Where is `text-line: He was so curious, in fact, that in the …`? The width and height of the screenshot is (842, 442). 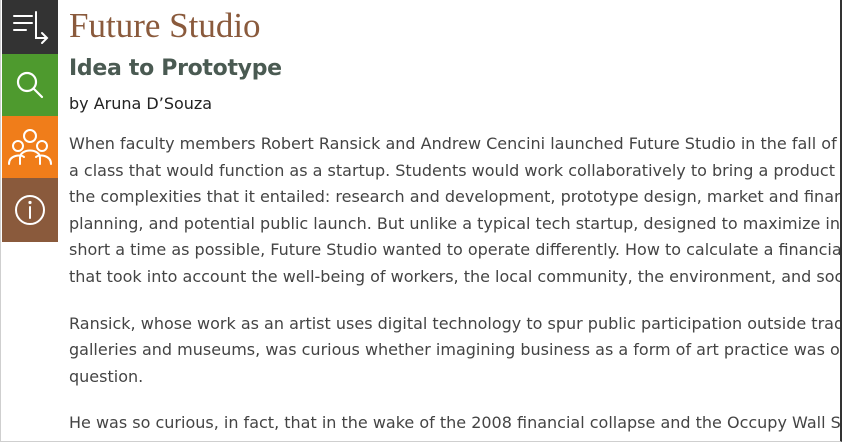 text-line: He was so curious, in fact, that in the … is located at coordinates (454, 423).